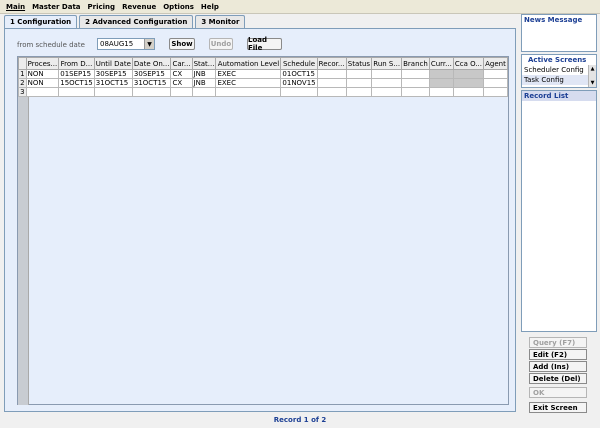 The height and width of the screenshot is (428, 600). Describe the element at coordinates (557, 60) in the screenshot. I see `active-screens-title: Active Screens` at that location.